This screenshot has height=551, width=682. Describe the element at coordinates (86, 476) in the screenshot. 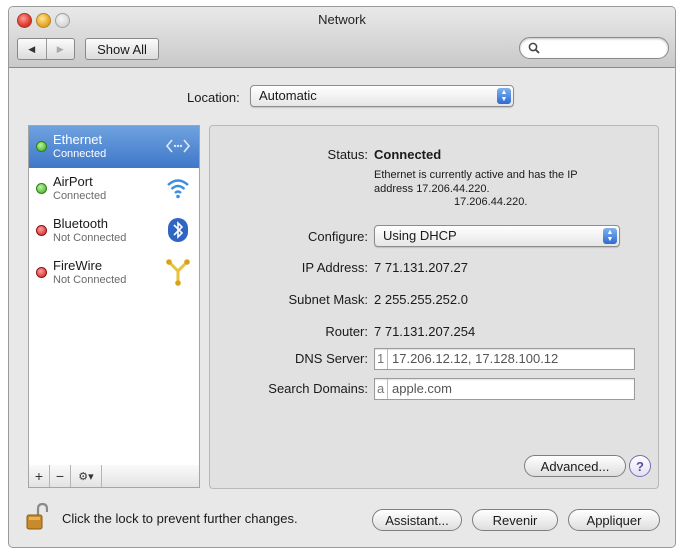

I see `service-actions-gear-icon: ⚙▾` at that location.